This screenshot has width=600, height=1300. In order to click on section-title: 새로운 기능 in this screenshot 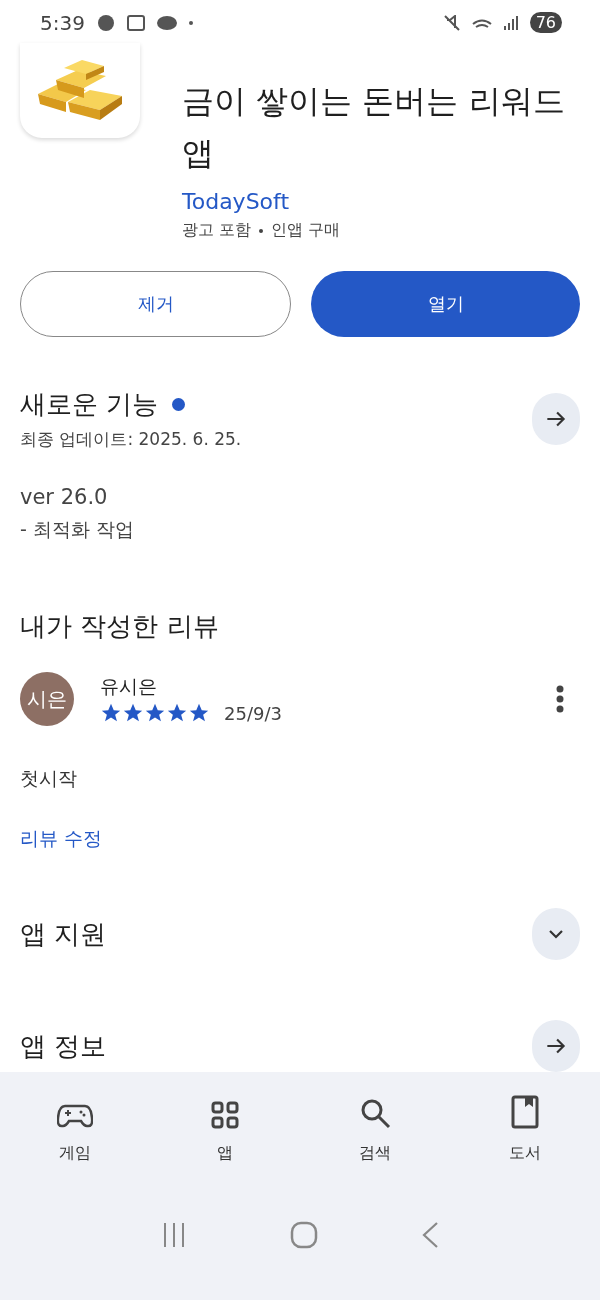, I will do `click(89, 404)`.